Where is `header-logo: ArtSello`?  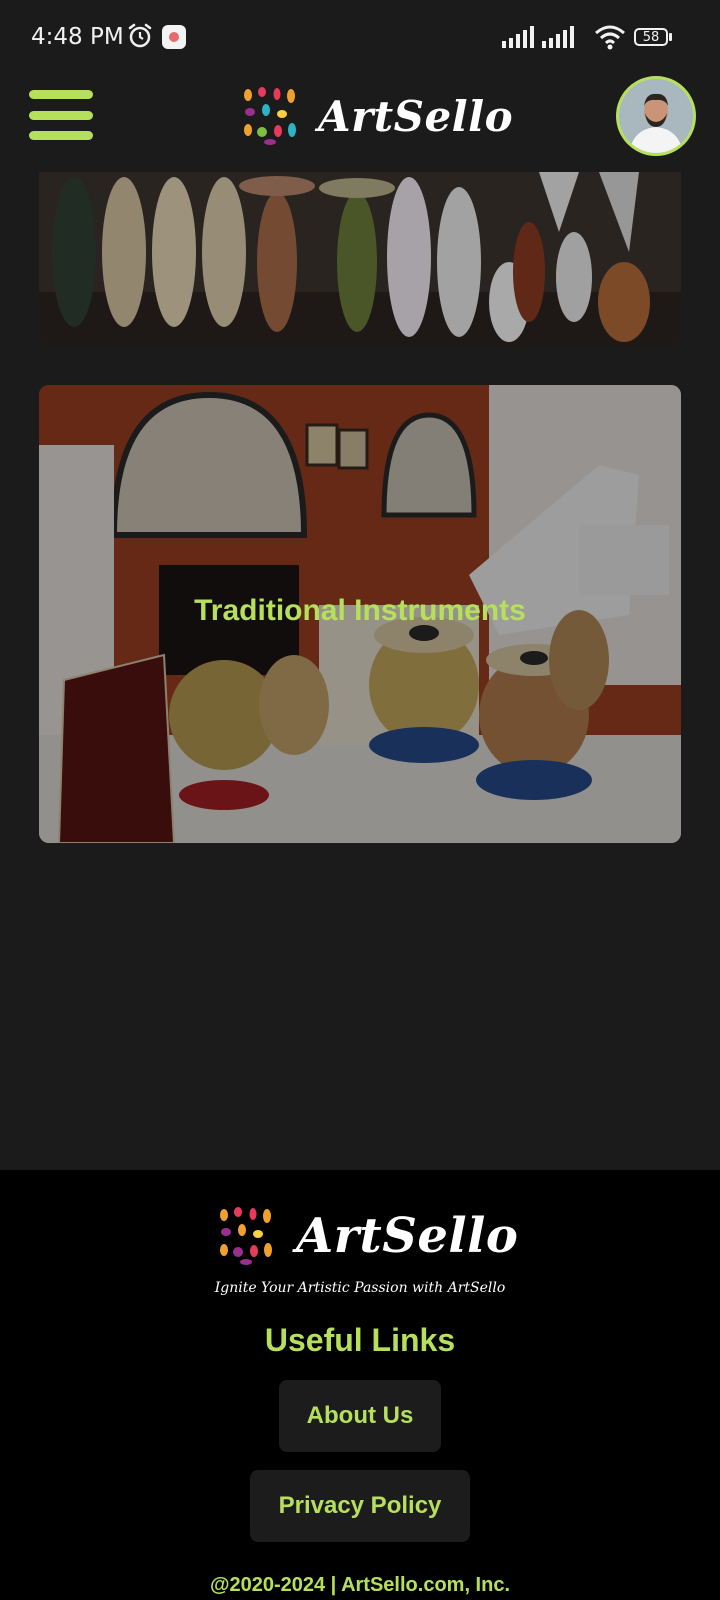 header-logo: ArtSello is located at coordinates (376, 116).